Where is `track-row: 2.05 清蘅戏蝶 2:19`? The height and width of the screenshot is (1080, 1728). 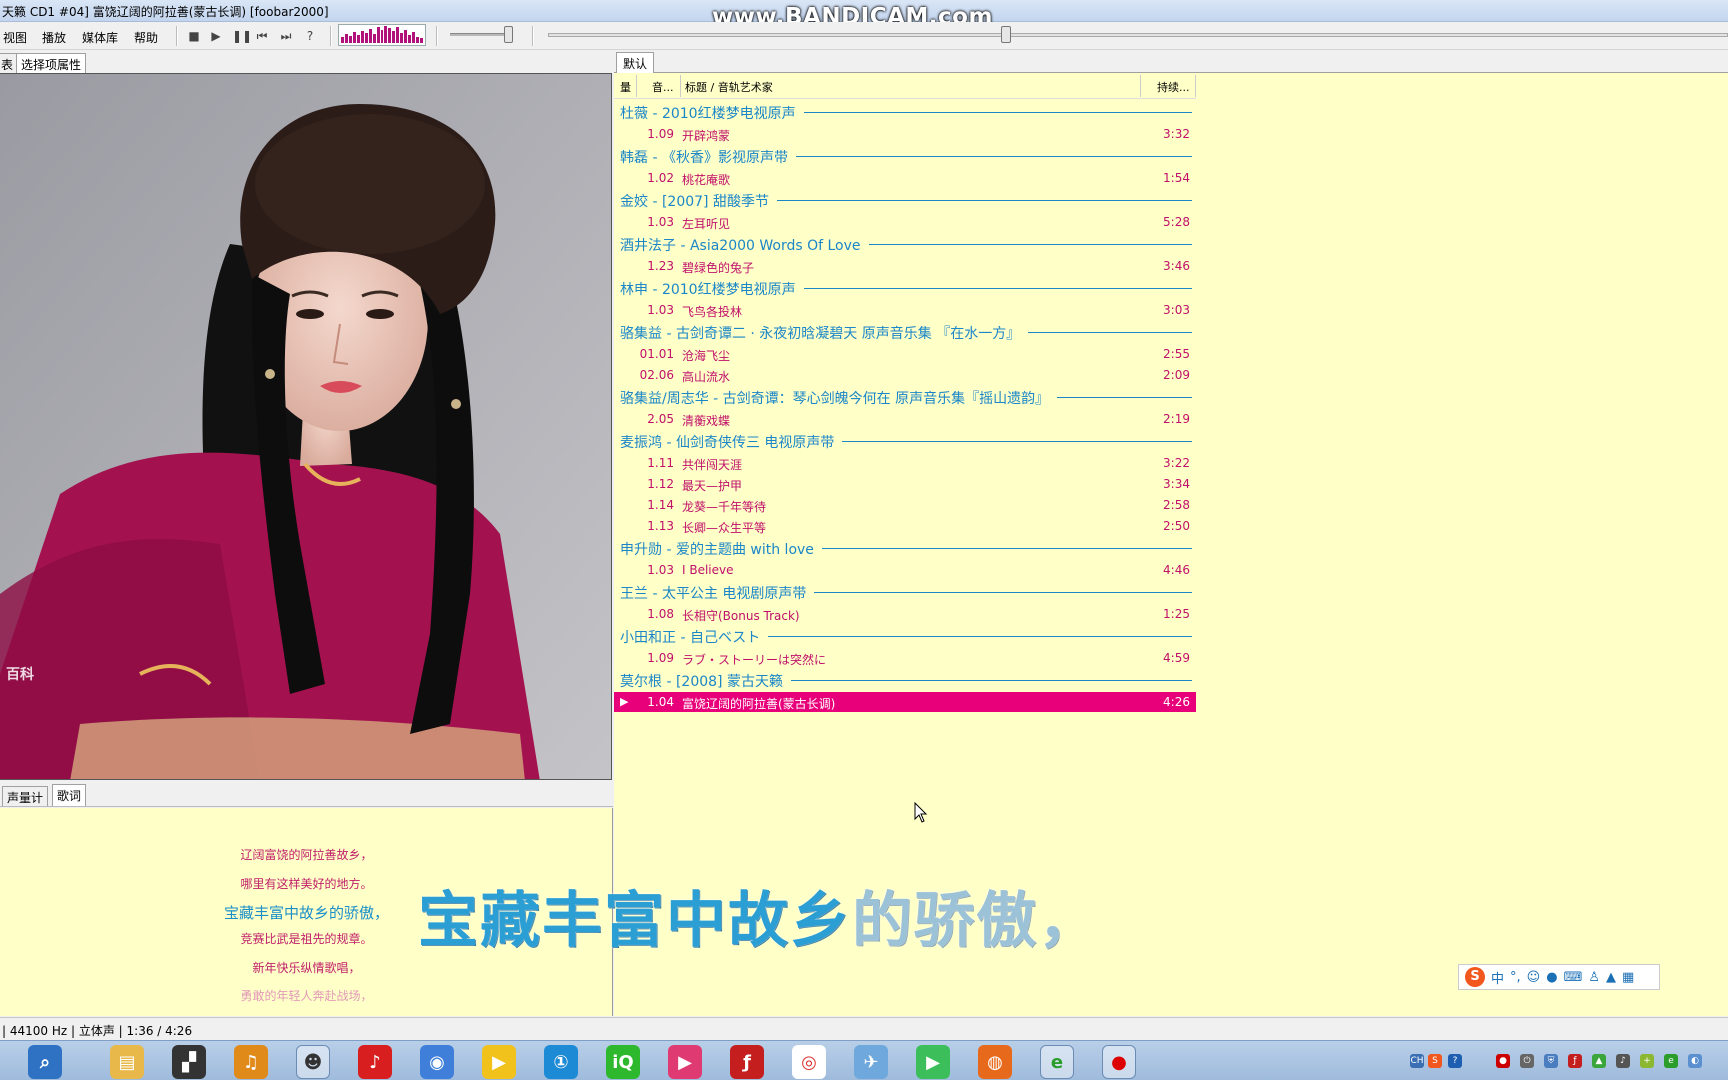
track-row: 2.05 清蘅戏蝶 2:19 is located at coordinates (905, 419).